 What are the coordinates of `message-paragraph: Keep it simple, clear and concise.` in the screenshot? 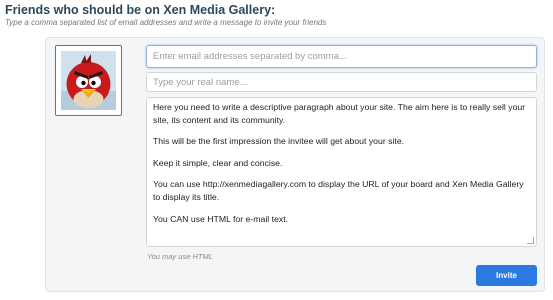 It's located at (218, 162).